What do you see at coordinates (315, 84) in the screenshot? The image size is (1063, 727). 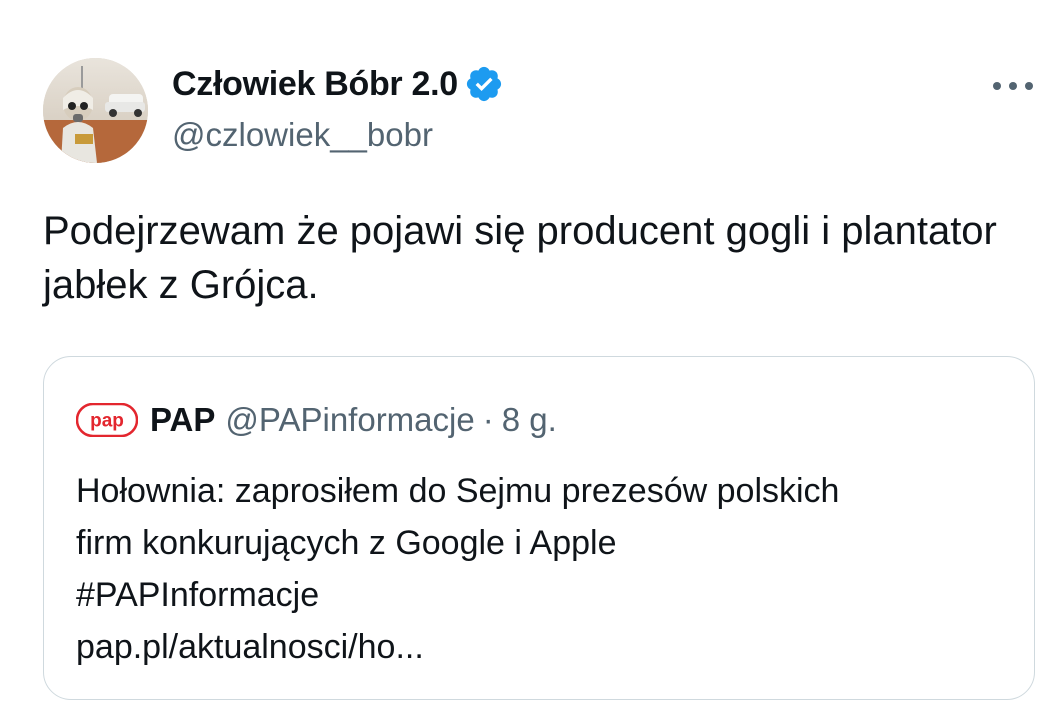 I see `author-display-name: Człowiek Bóbr 2.0` at bounding box center [315, 84].